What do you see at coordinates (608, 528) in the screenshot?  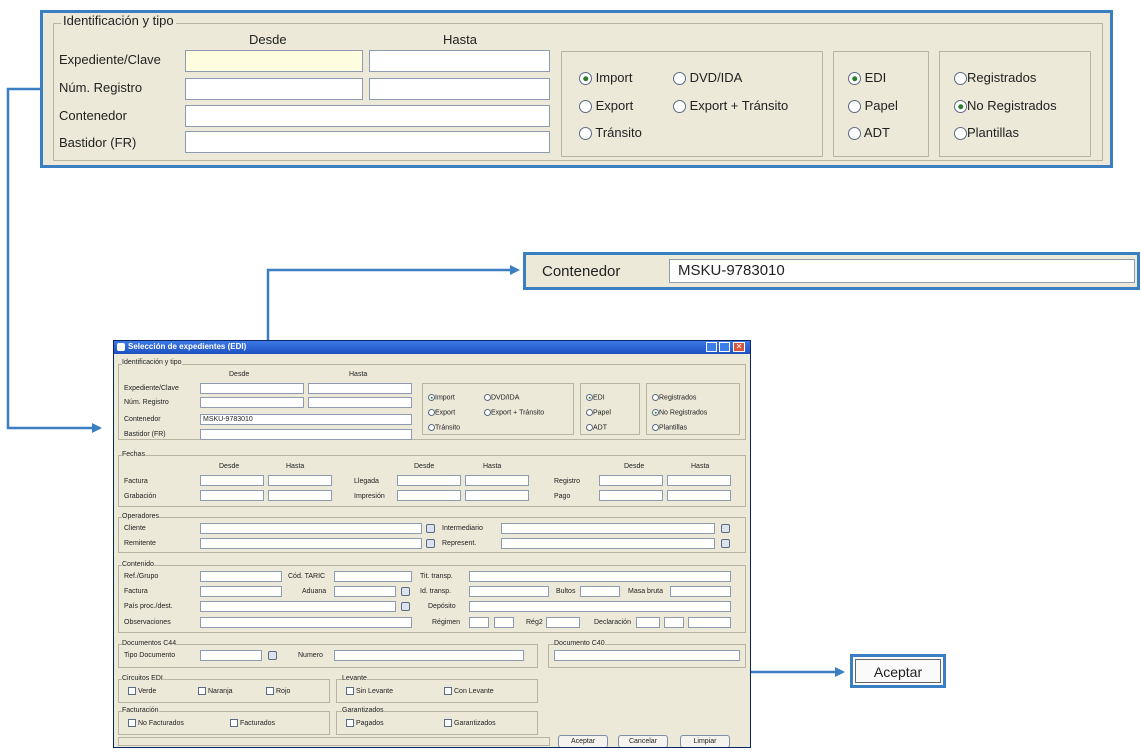 I see `w-intermediario-input` at bounding box center [608, 528].